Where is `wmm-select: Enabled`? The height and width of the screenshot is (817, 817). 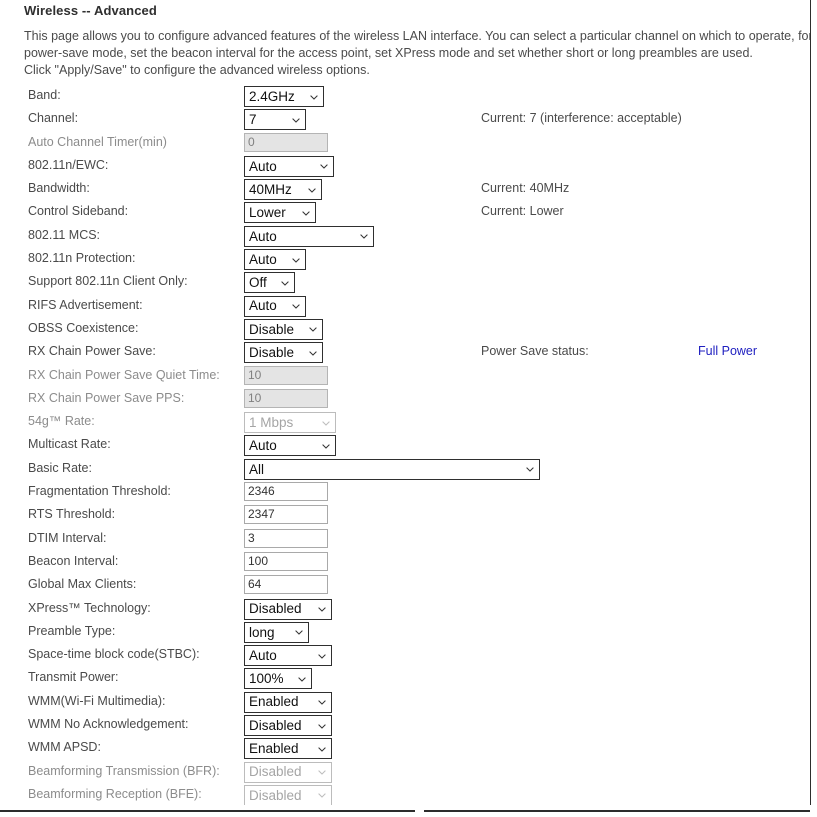 wmm-select: Enabled is located at coordinates (288, 702).